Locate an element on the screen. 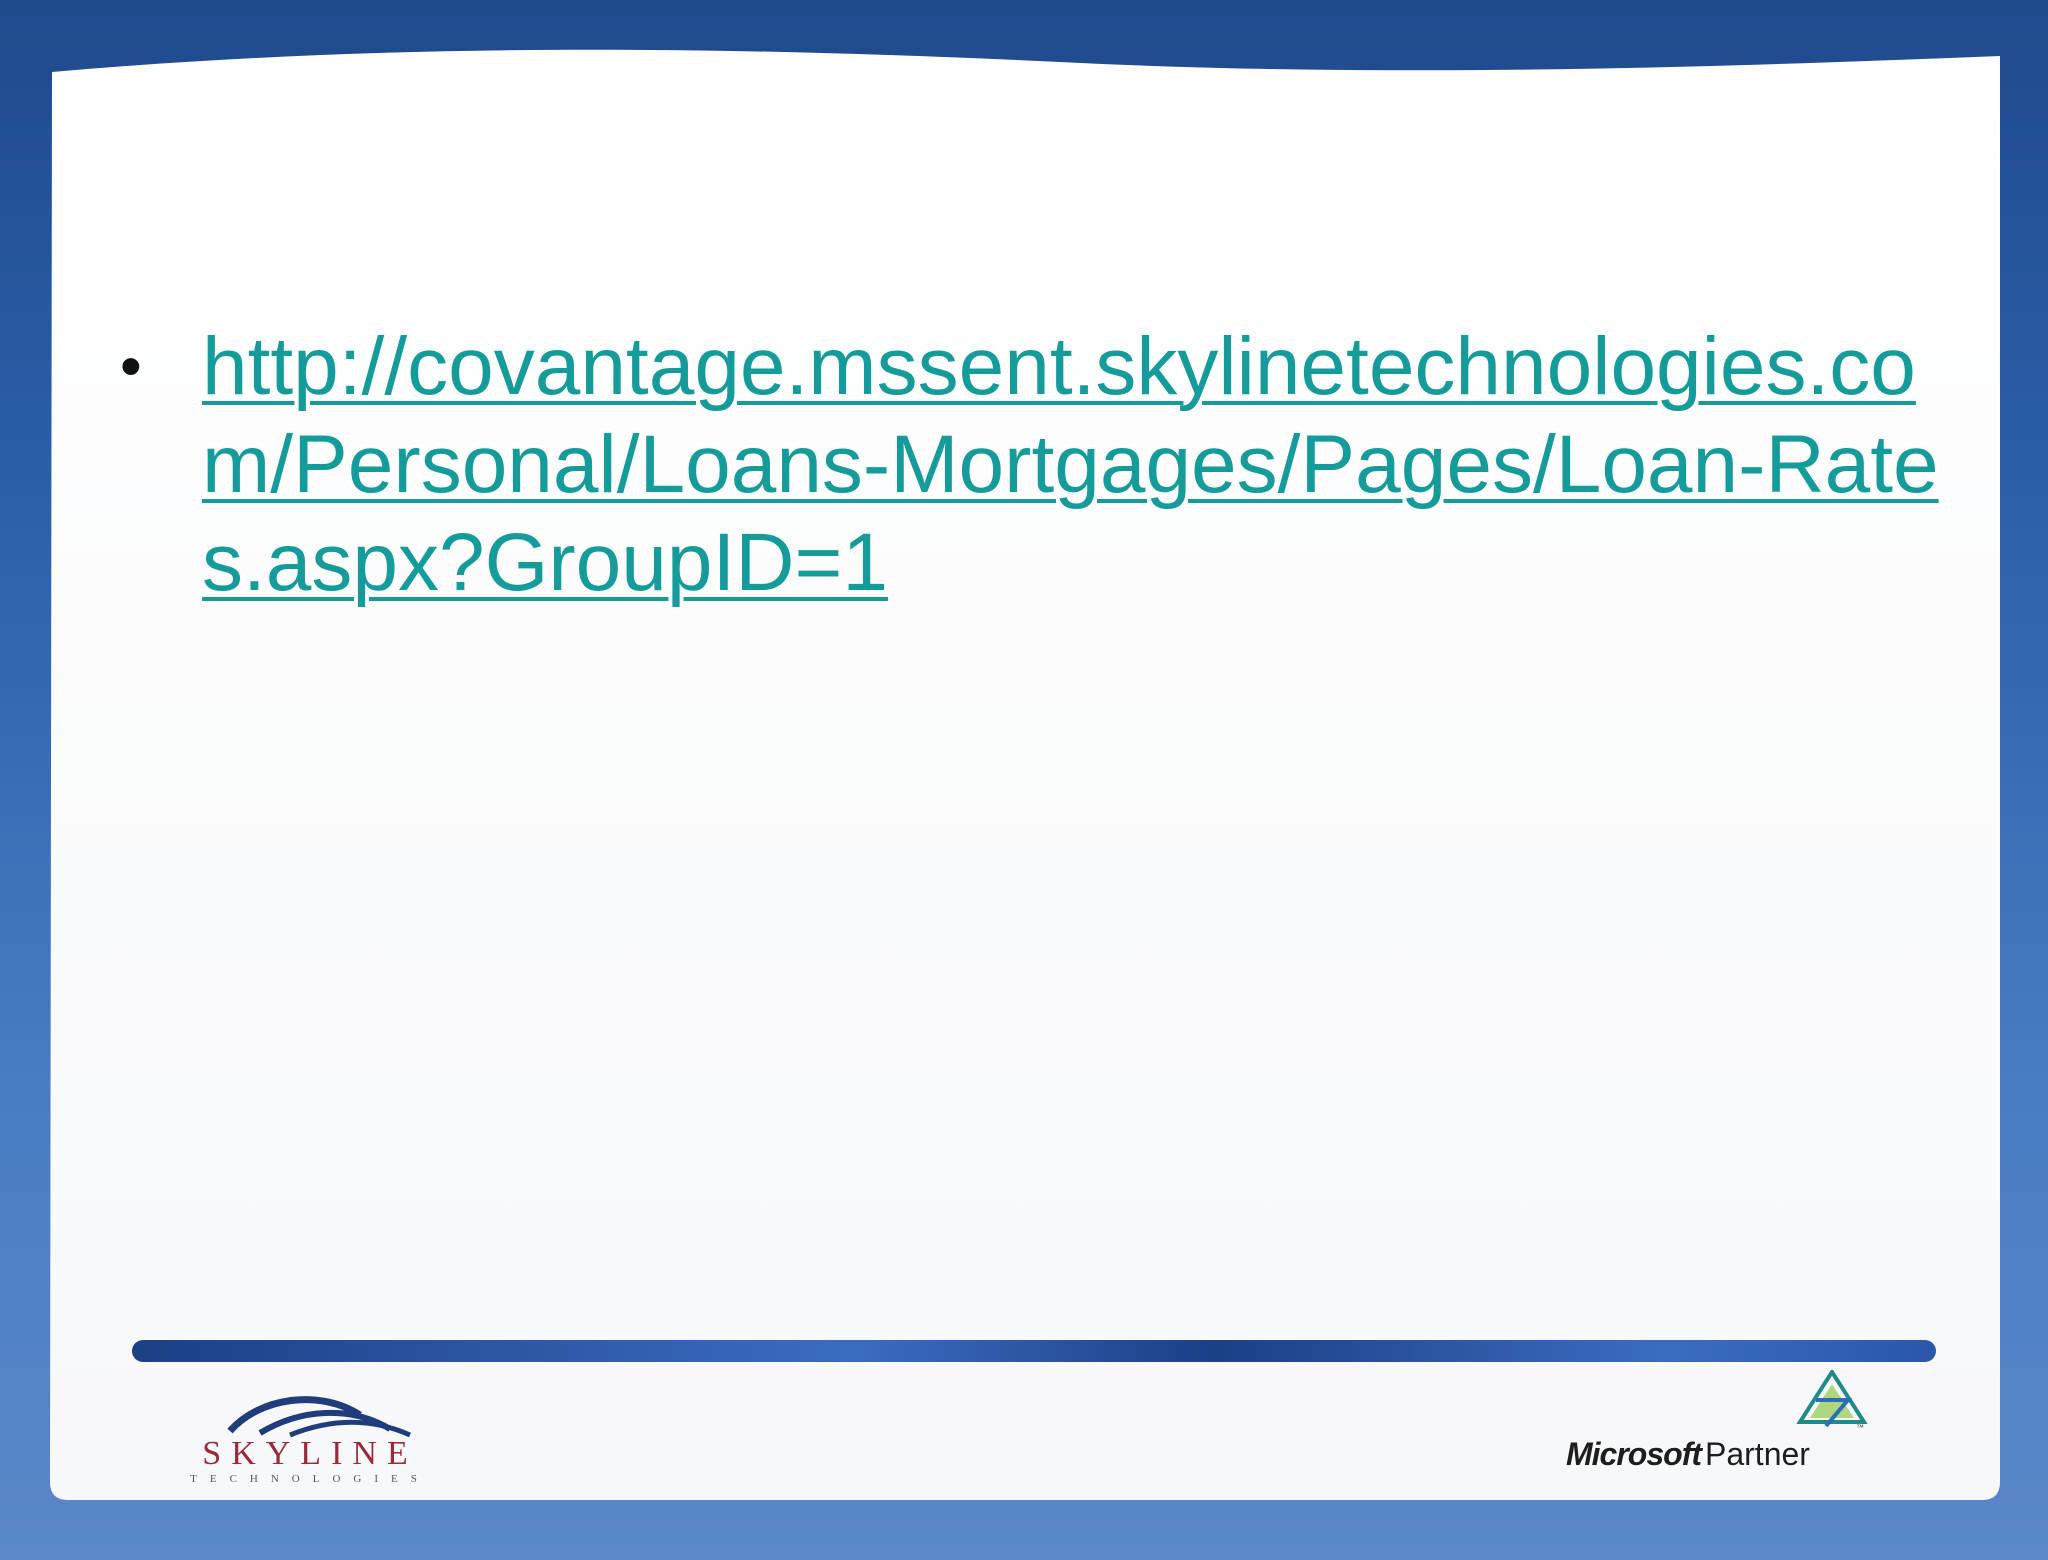 The height and width of the screenshot is (1560, 2048). partner-label: Partner is located at coordinates (1757, 1454).